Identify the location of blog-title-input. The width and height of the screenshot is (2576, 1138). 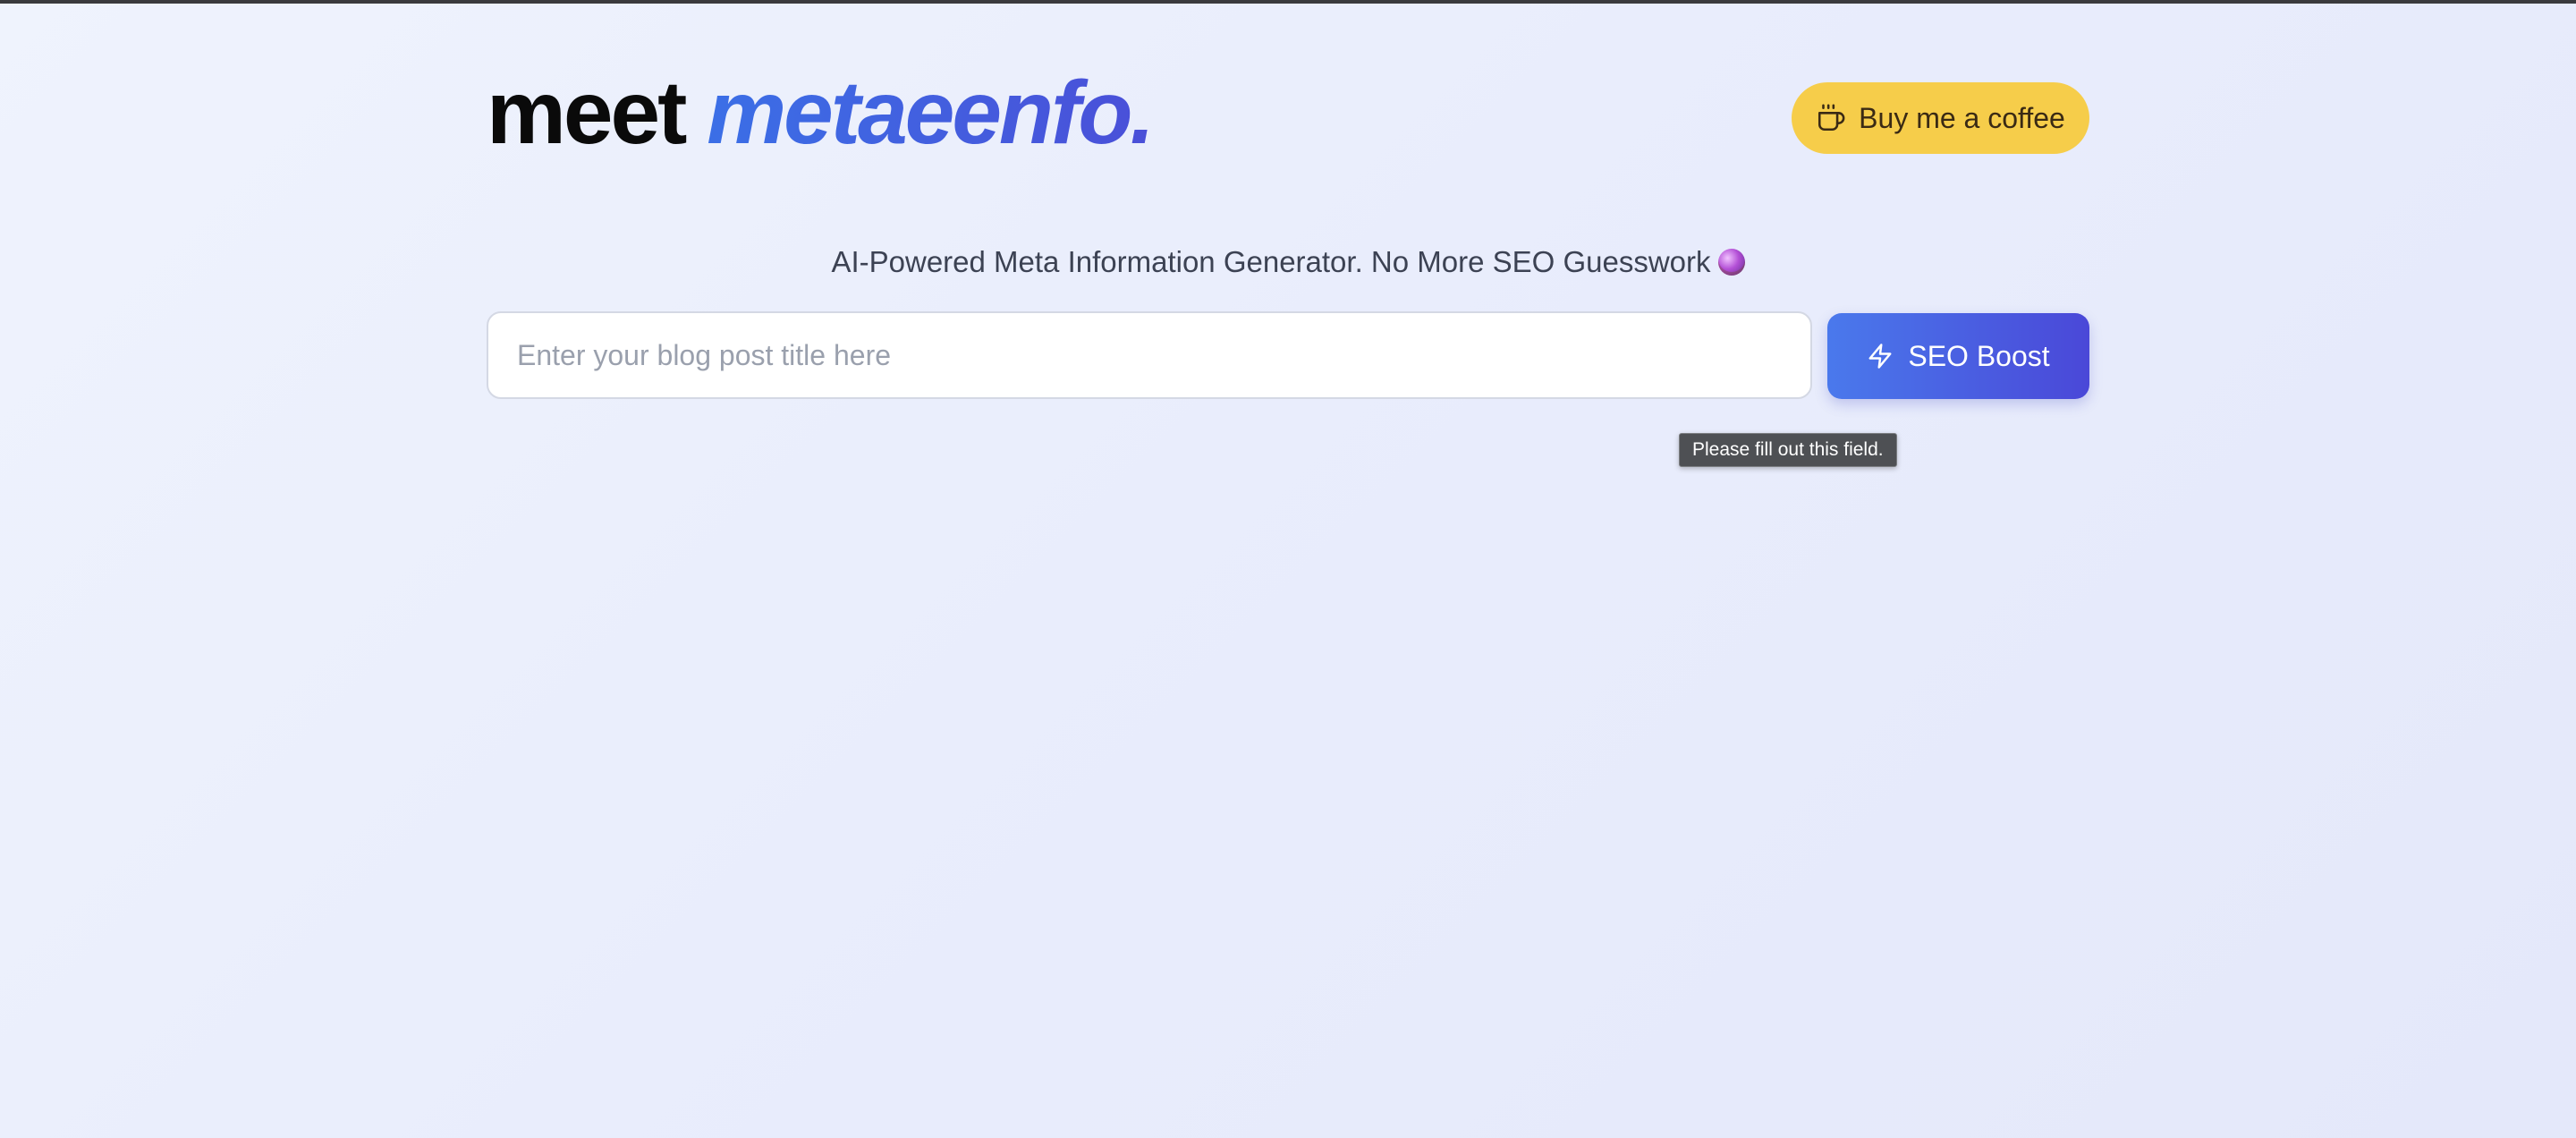
(1149, 355).